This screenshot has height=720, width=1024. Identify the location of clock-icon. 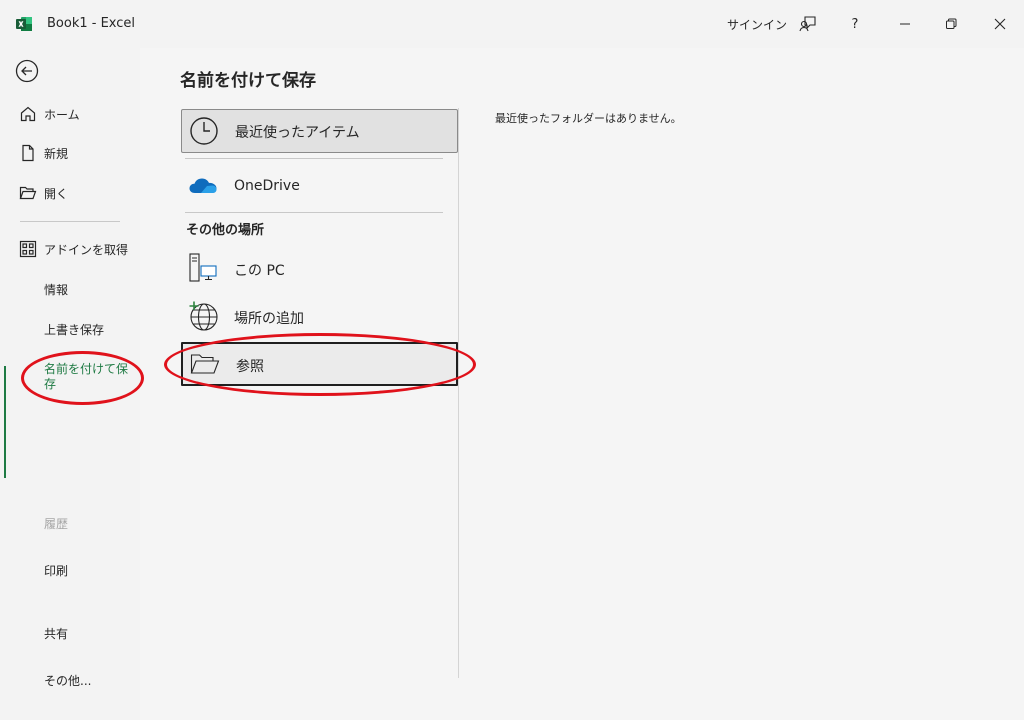
(204, 131).